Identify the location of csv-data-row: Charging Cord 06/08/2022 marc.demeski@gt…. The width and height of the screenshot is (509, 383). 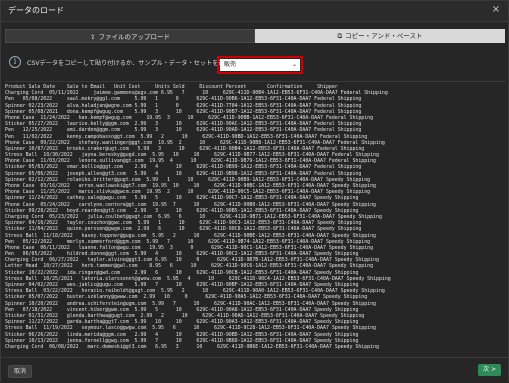
(192, 346).